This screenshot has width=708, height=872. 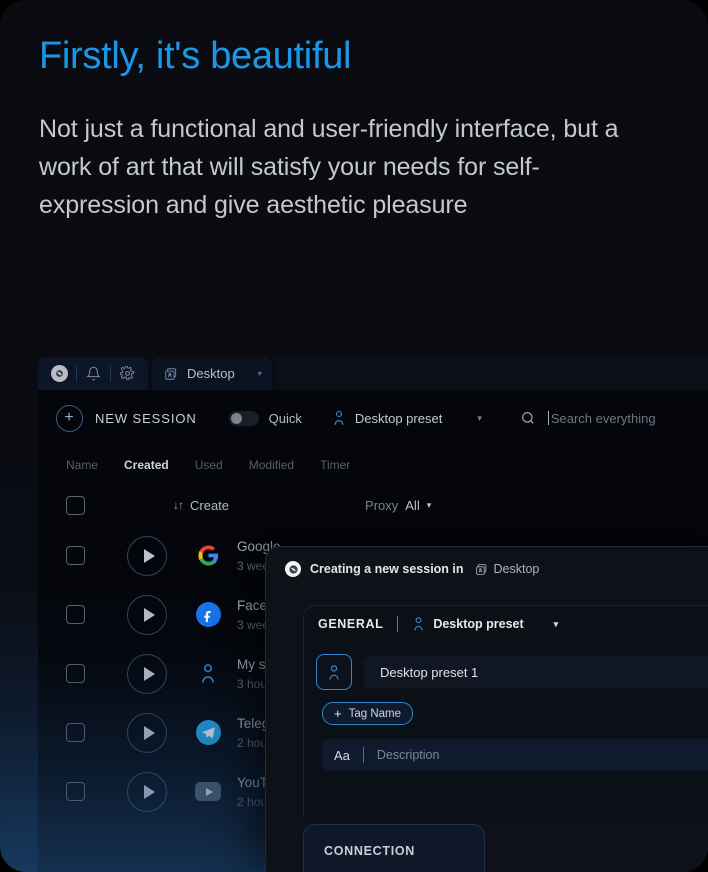 What do you see at coordinates (208, 733) in the screenshot?
I see `telegram-icon` at bounding box center [208, 733].